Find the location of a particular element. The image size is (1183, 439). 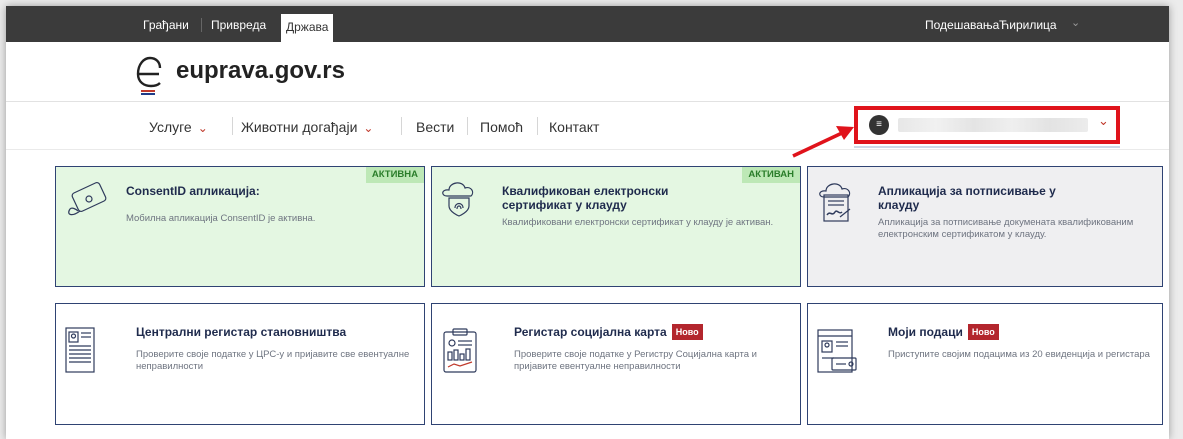

status-badge: АКТИВАН is located at coordinates (771, 175).